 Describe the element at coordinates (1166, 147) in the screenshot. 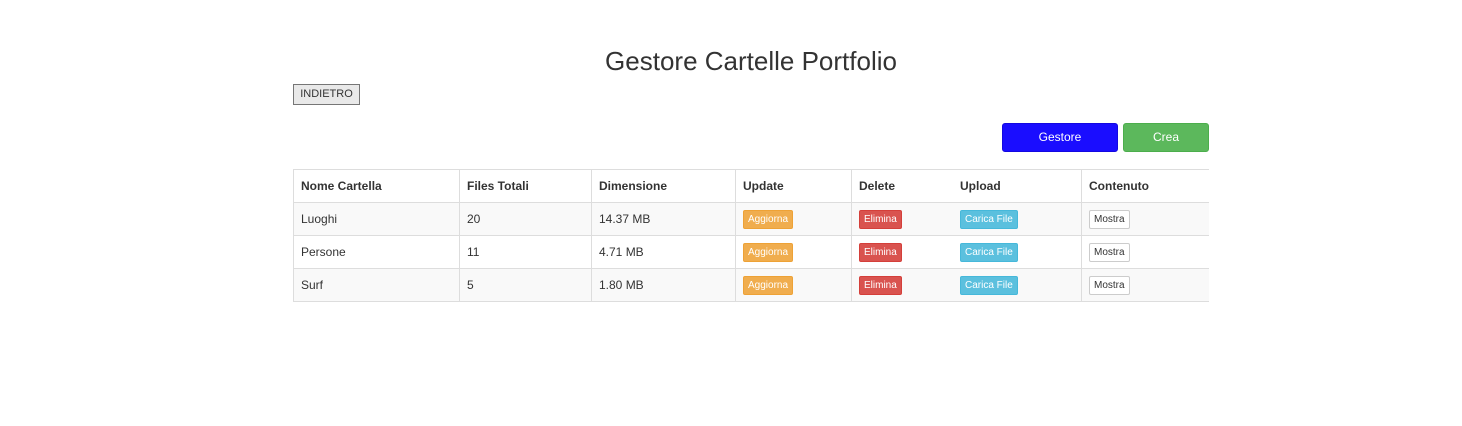

I see `create-folder-button: Crea Cartella` at that location.